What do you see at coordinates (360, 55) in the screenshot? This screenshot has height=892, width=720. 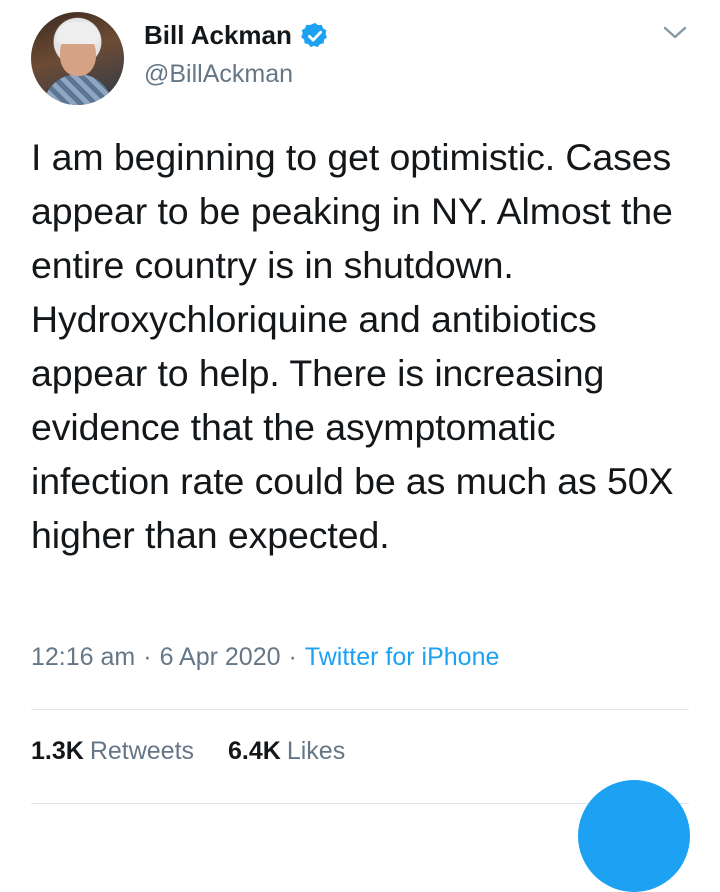 I see `tweet-header: Bill Ackman @BillAckman` at bounding box center [360, 55].